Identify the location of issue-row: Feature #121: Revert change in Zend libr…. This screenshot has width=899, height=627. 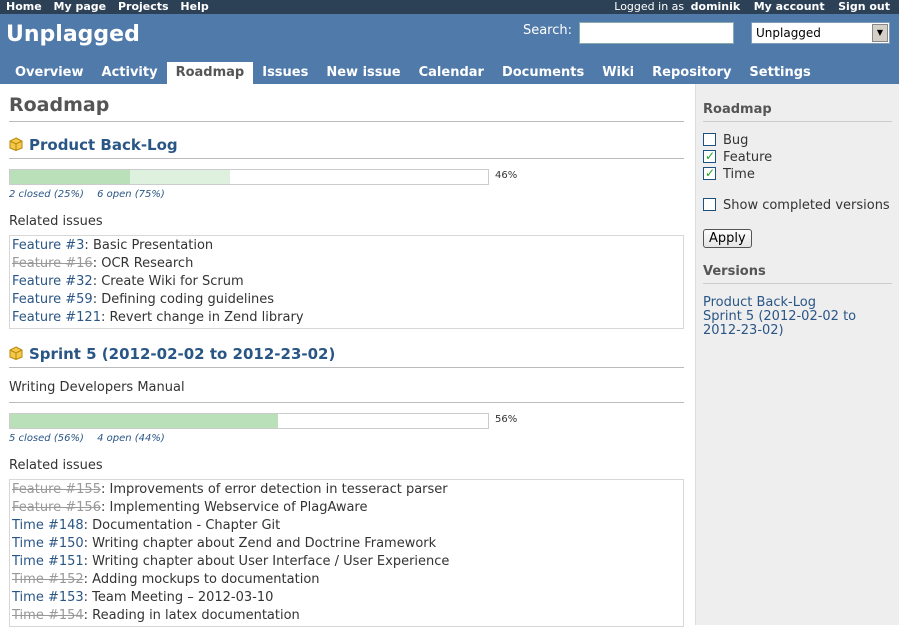
(346, 318).